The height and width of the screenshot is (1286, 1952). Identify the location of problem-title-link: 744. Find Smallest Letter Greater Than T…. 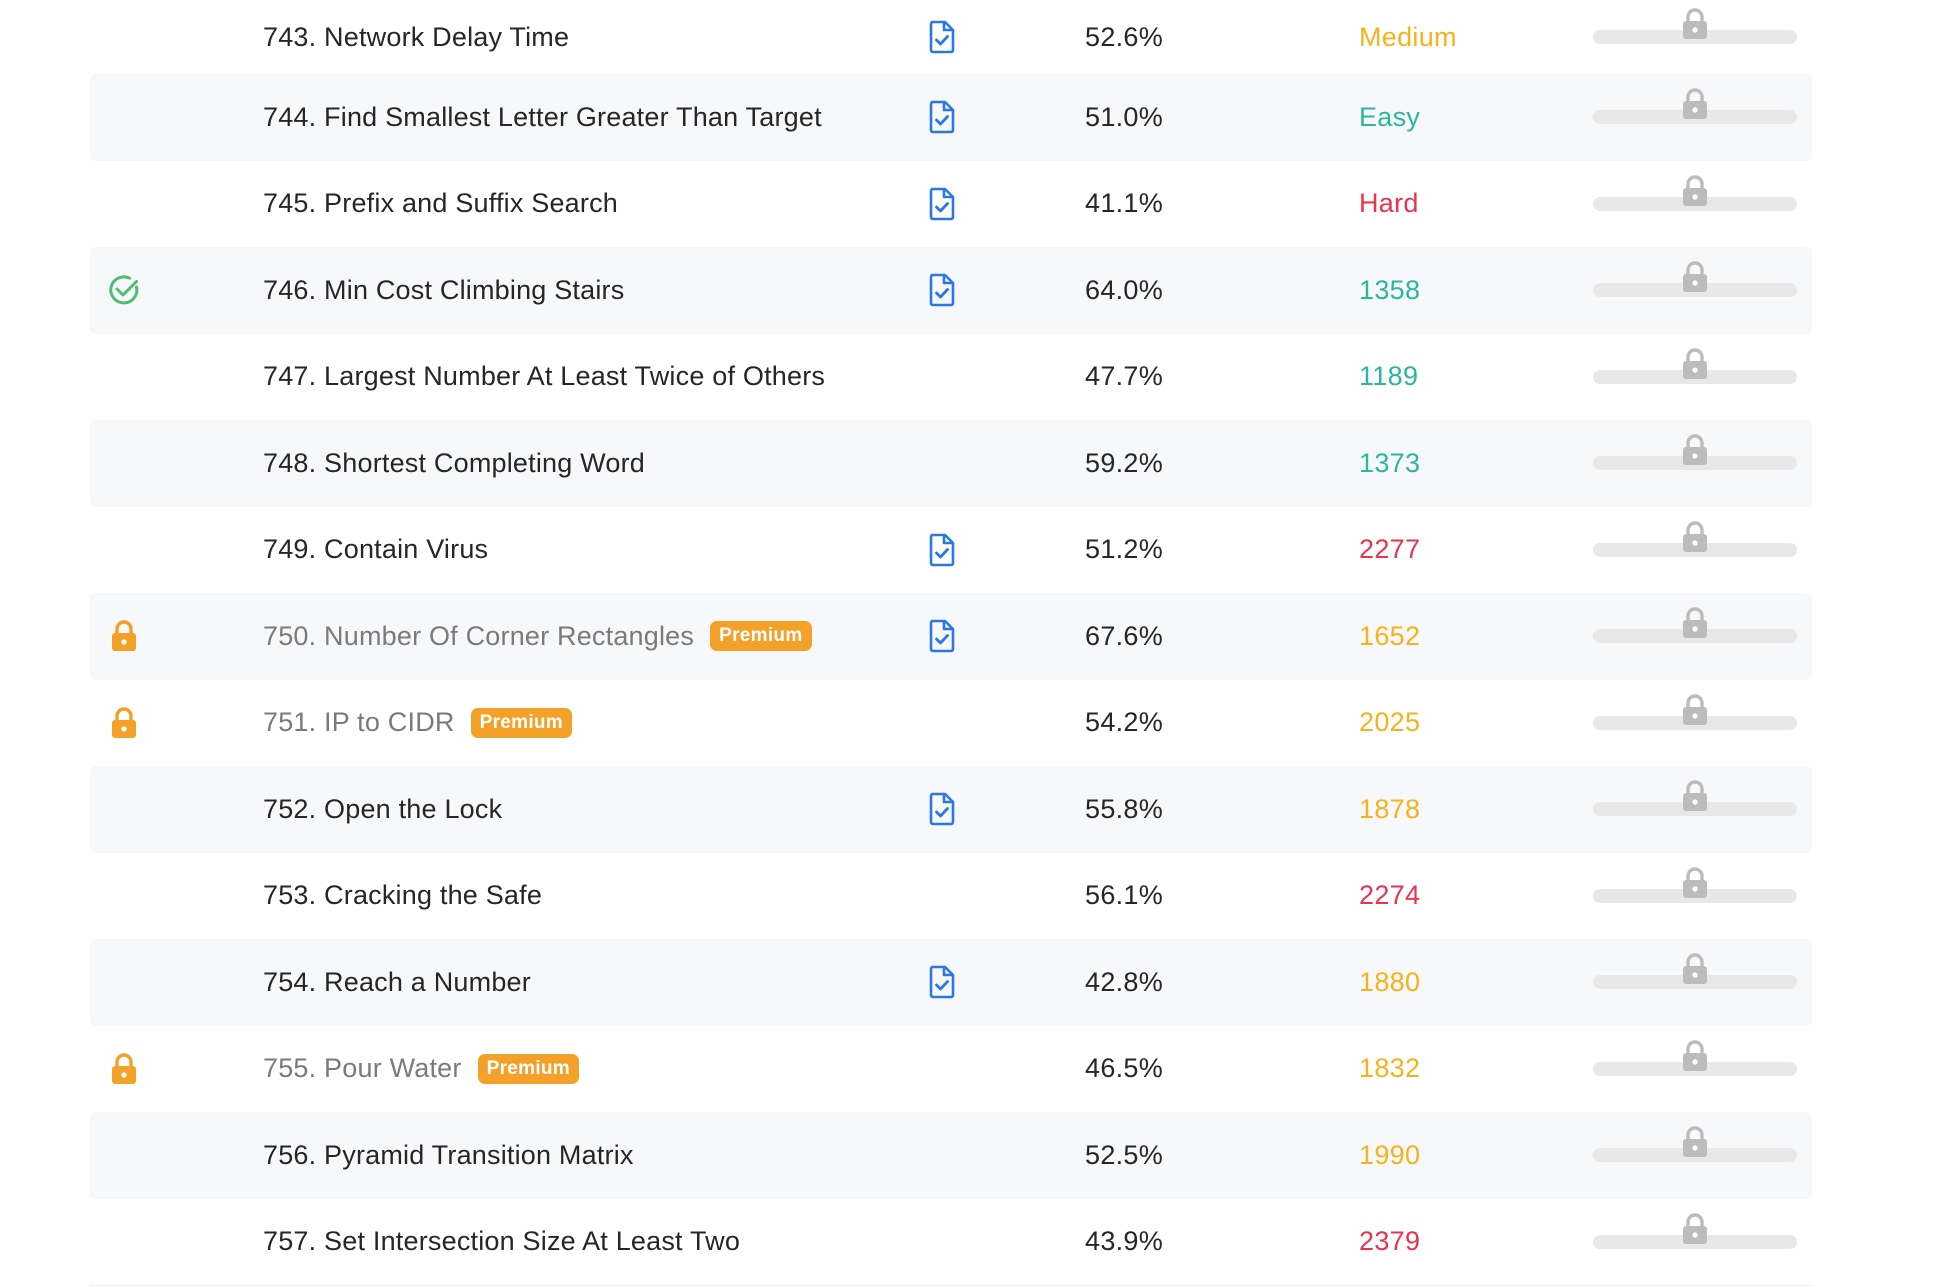
(542, 117).